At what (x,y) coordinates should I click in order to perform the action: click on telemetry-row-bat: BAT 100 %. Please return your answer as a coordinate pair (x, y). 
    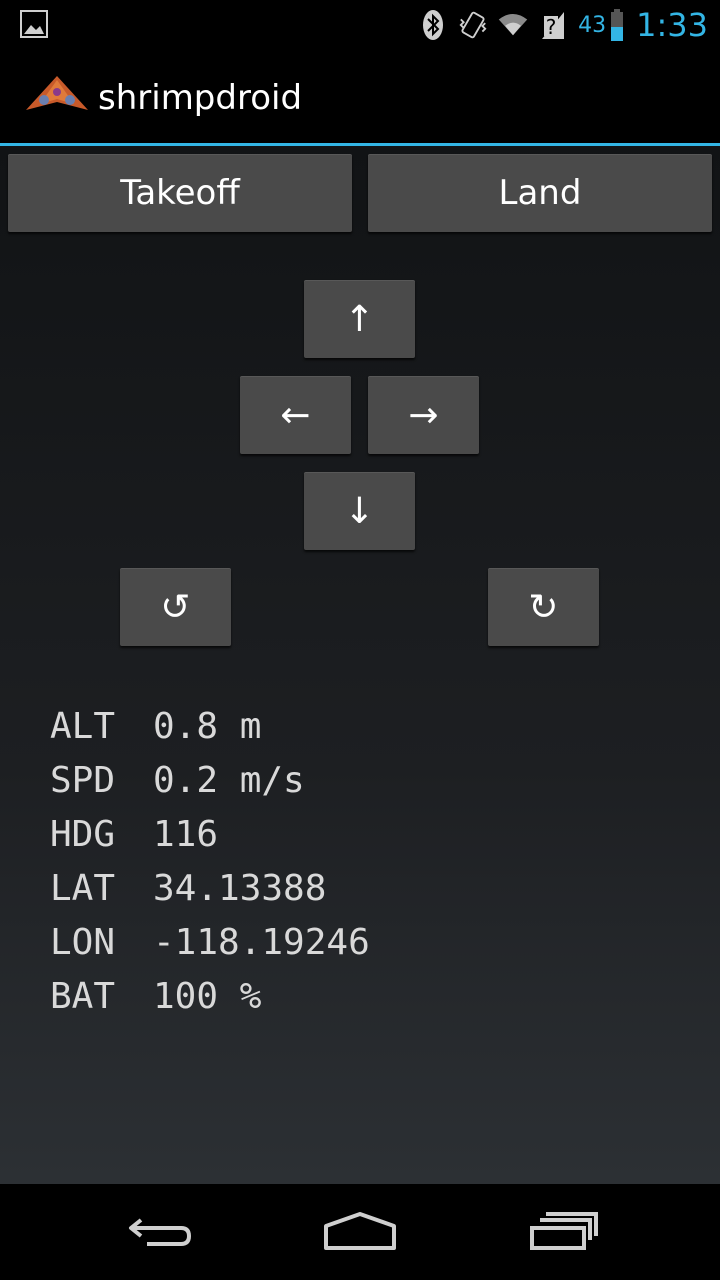
    Looking at the image, I should click on (156, 996).